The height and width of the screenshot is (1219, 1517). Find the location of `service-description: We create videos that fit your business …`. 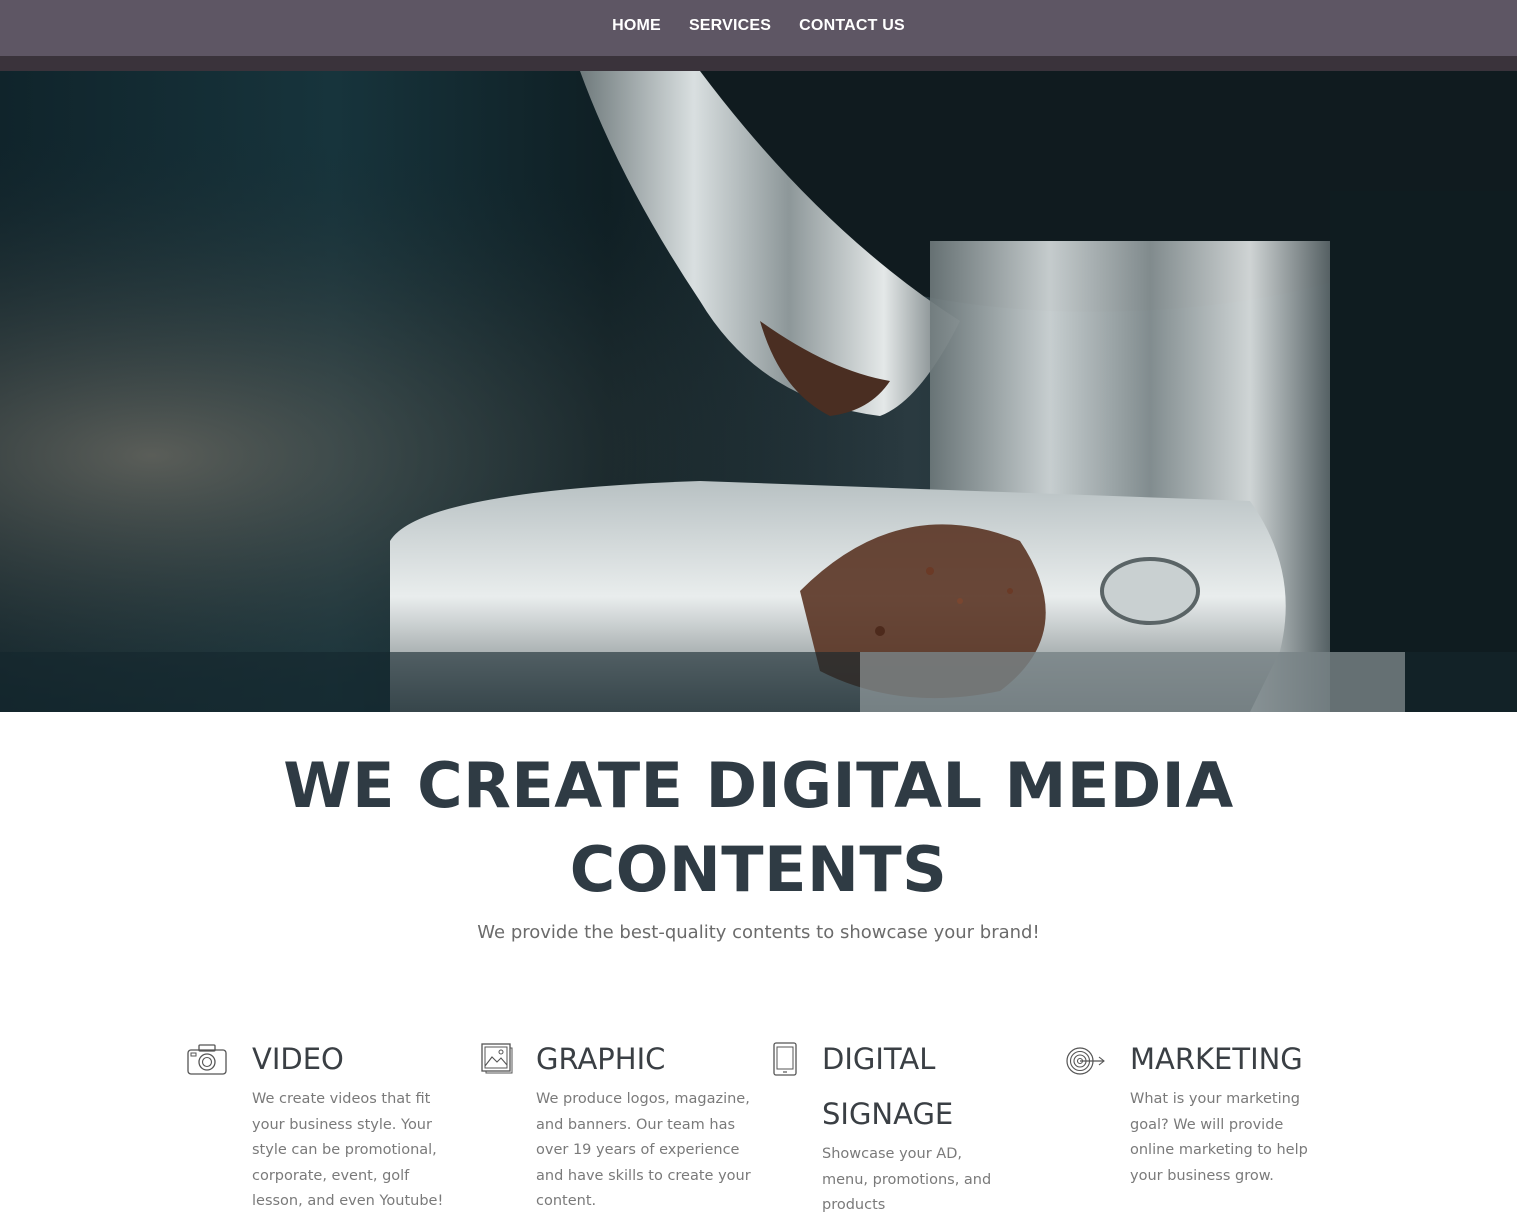

service-description: We create videos that fit your business … is located at coordinates (348, 1150).